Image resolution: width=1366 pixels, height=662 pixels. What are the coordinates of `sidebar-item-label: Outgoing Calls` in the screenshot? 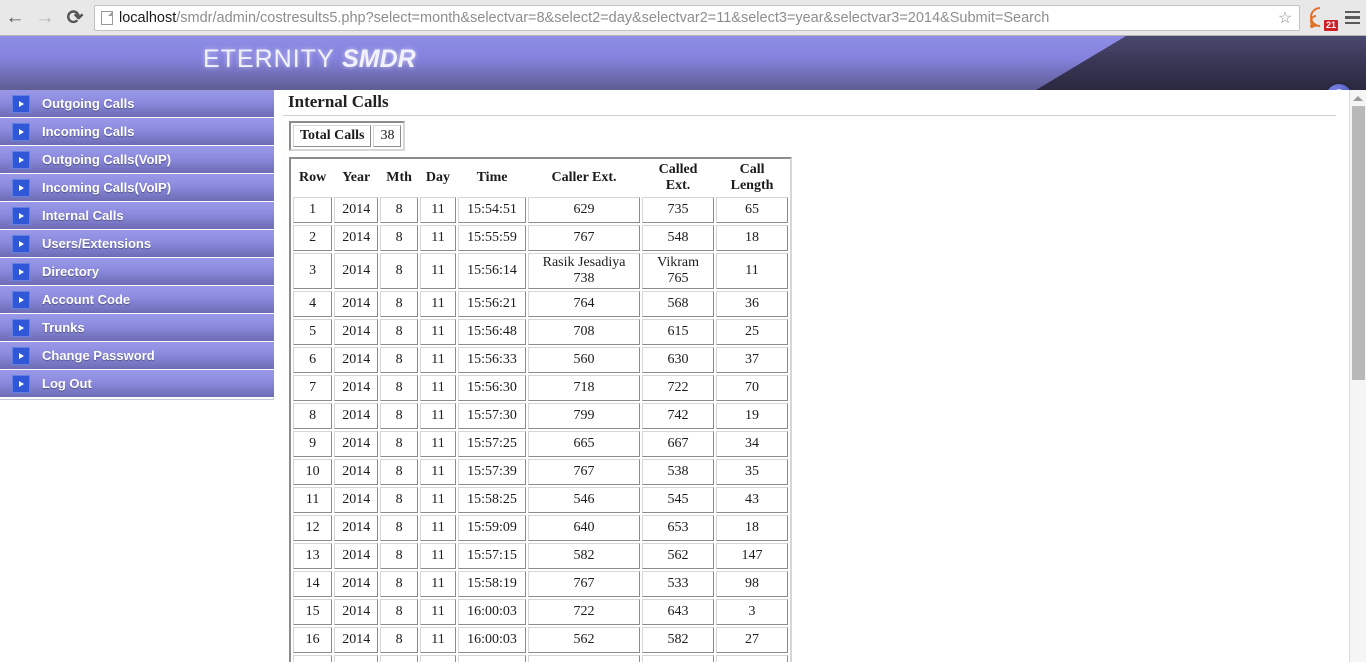 It's located at (88, 103).